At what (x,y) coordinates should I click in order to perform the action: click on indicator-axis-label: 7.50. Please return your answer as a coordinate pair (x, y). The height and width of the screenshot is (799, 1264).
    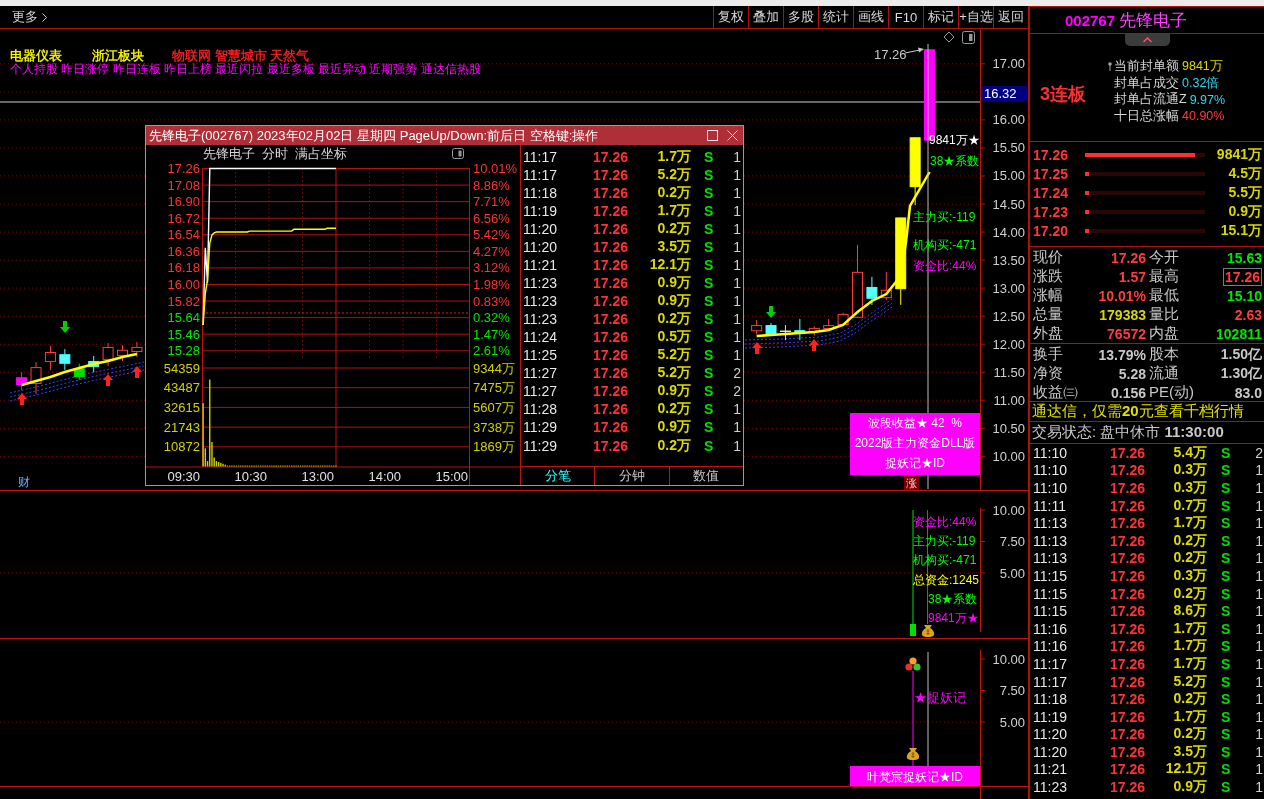
    Looking at the image, I should click on (1012, 541).